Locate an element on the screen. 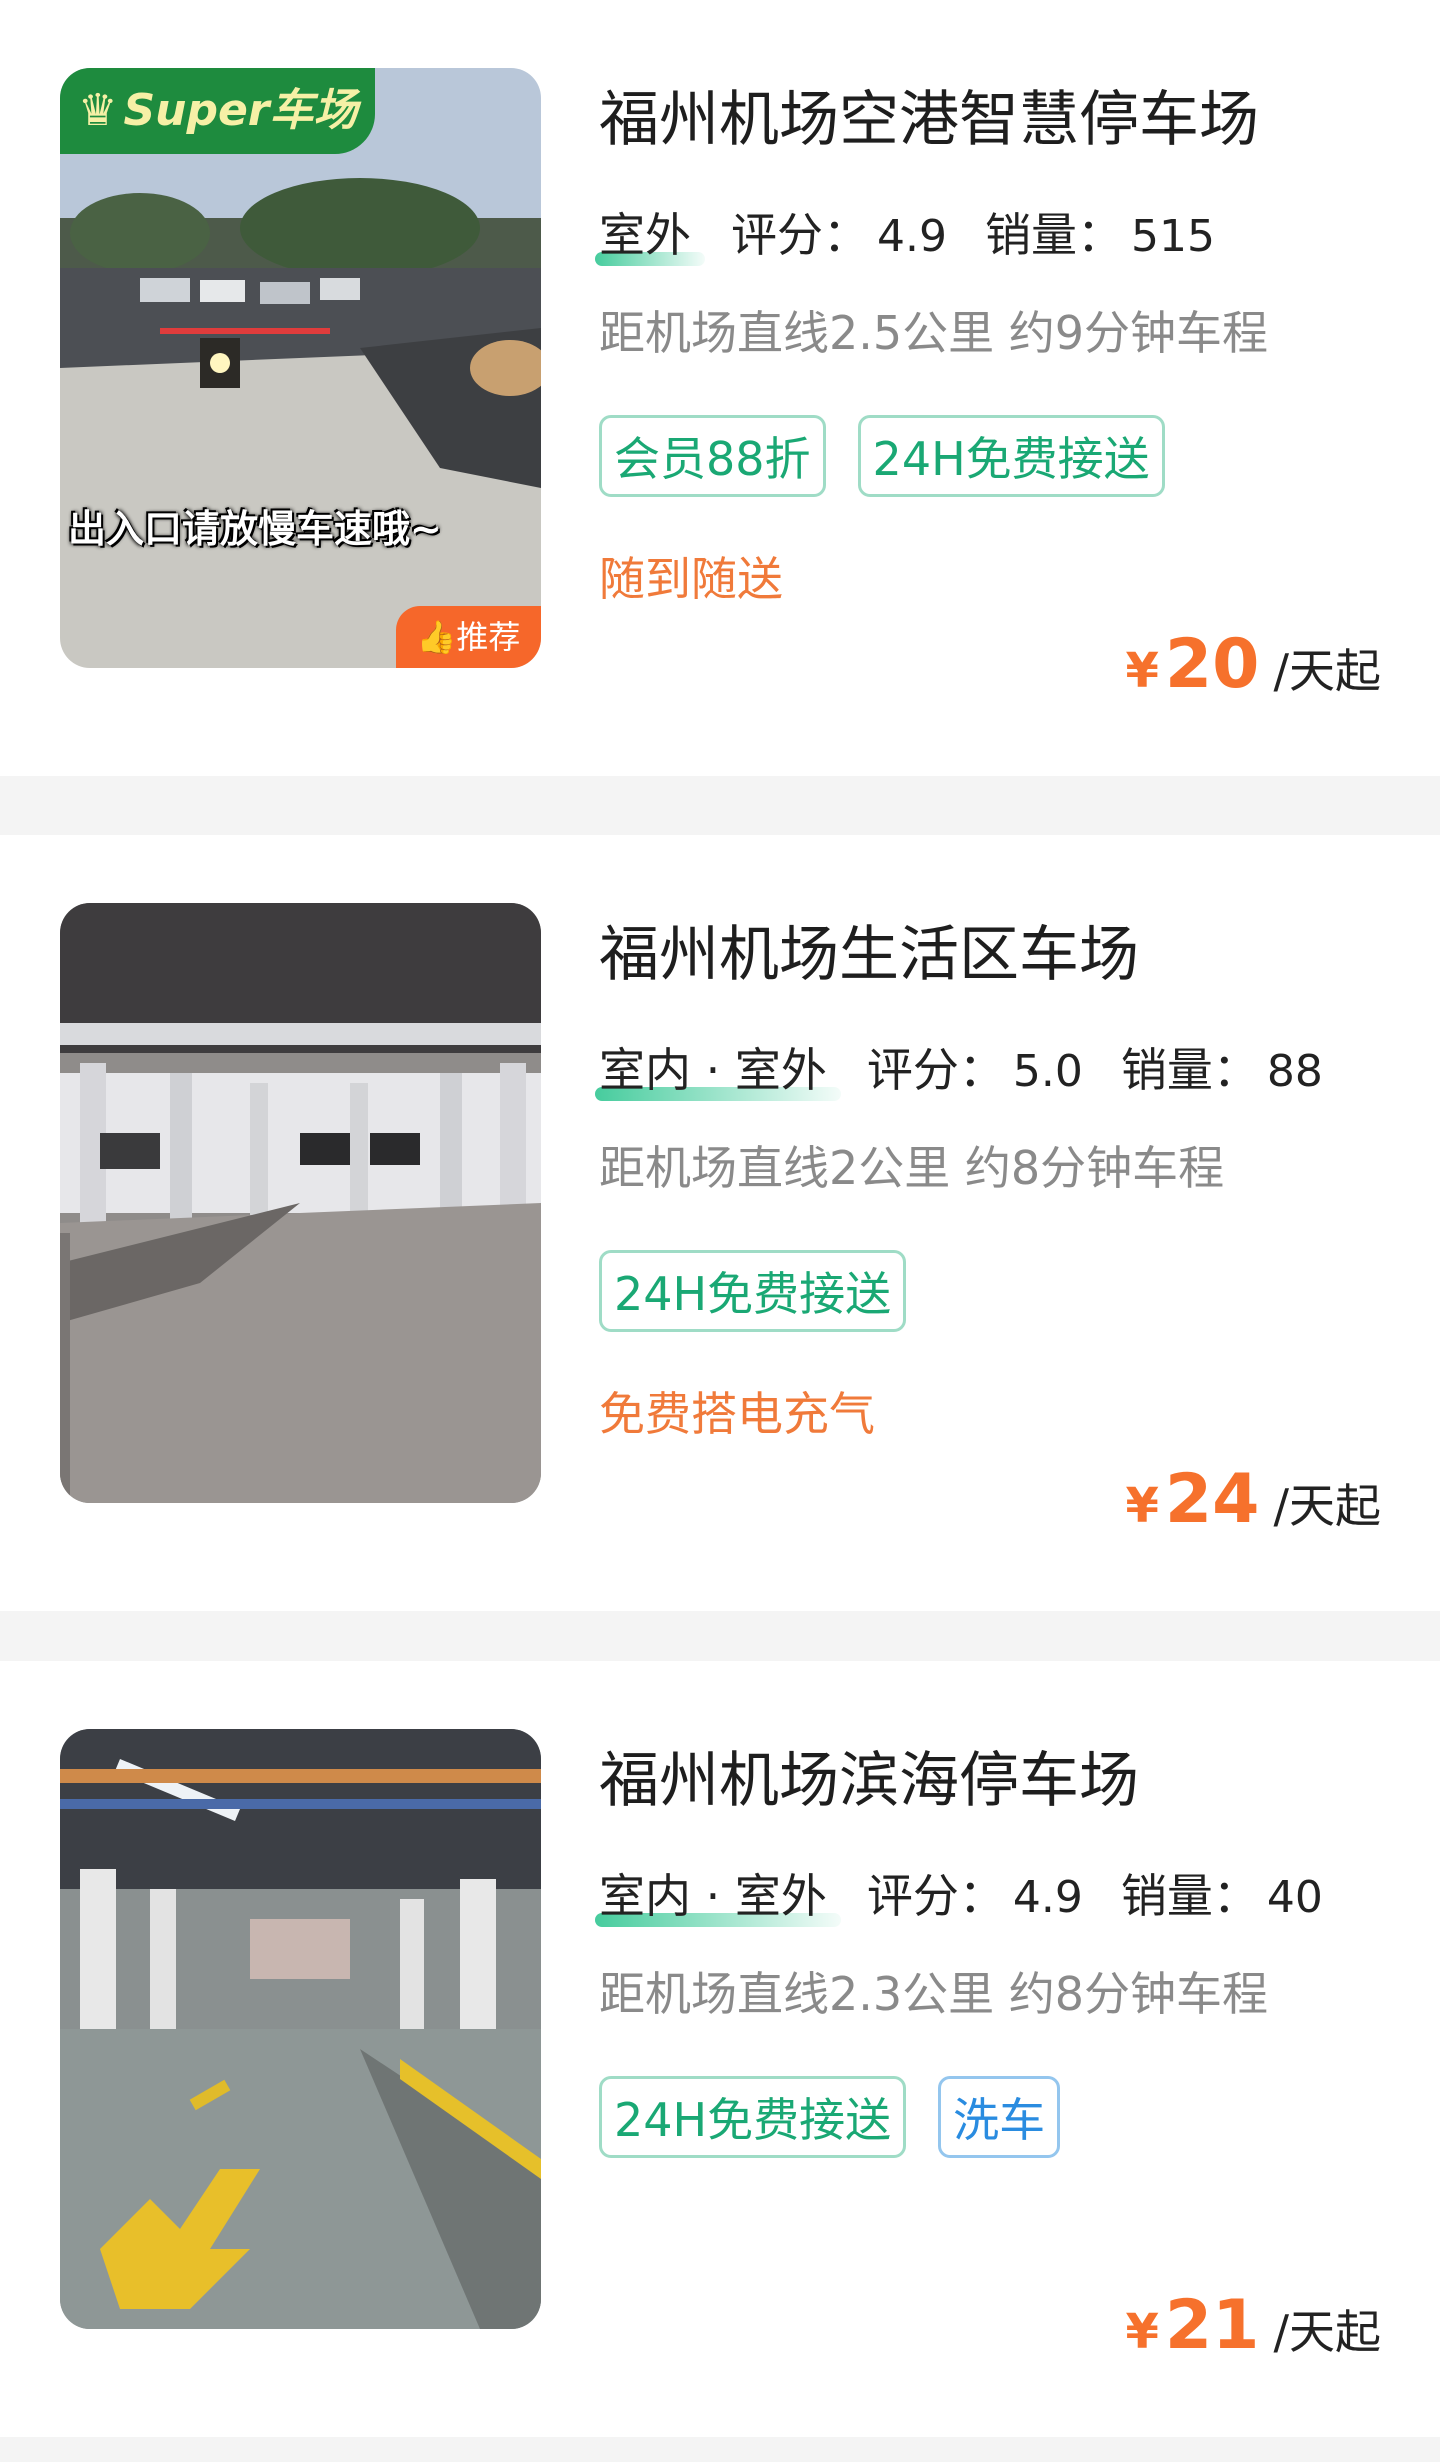 This screenshot has height=2462, width=1440. price: ¥20/天起 is located at coordinates (1253, 673).